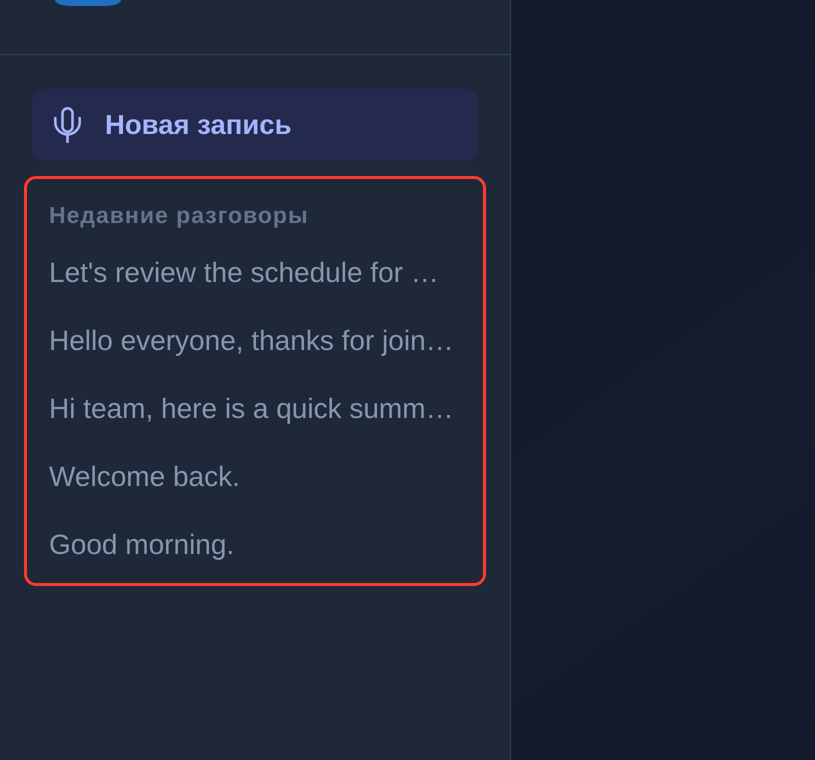 The image size is (815, 760). What do you see at coordinates (261, 544) in the screenshot?
I see `conversation-item: Good morning.` at bounding box center [261, 544].